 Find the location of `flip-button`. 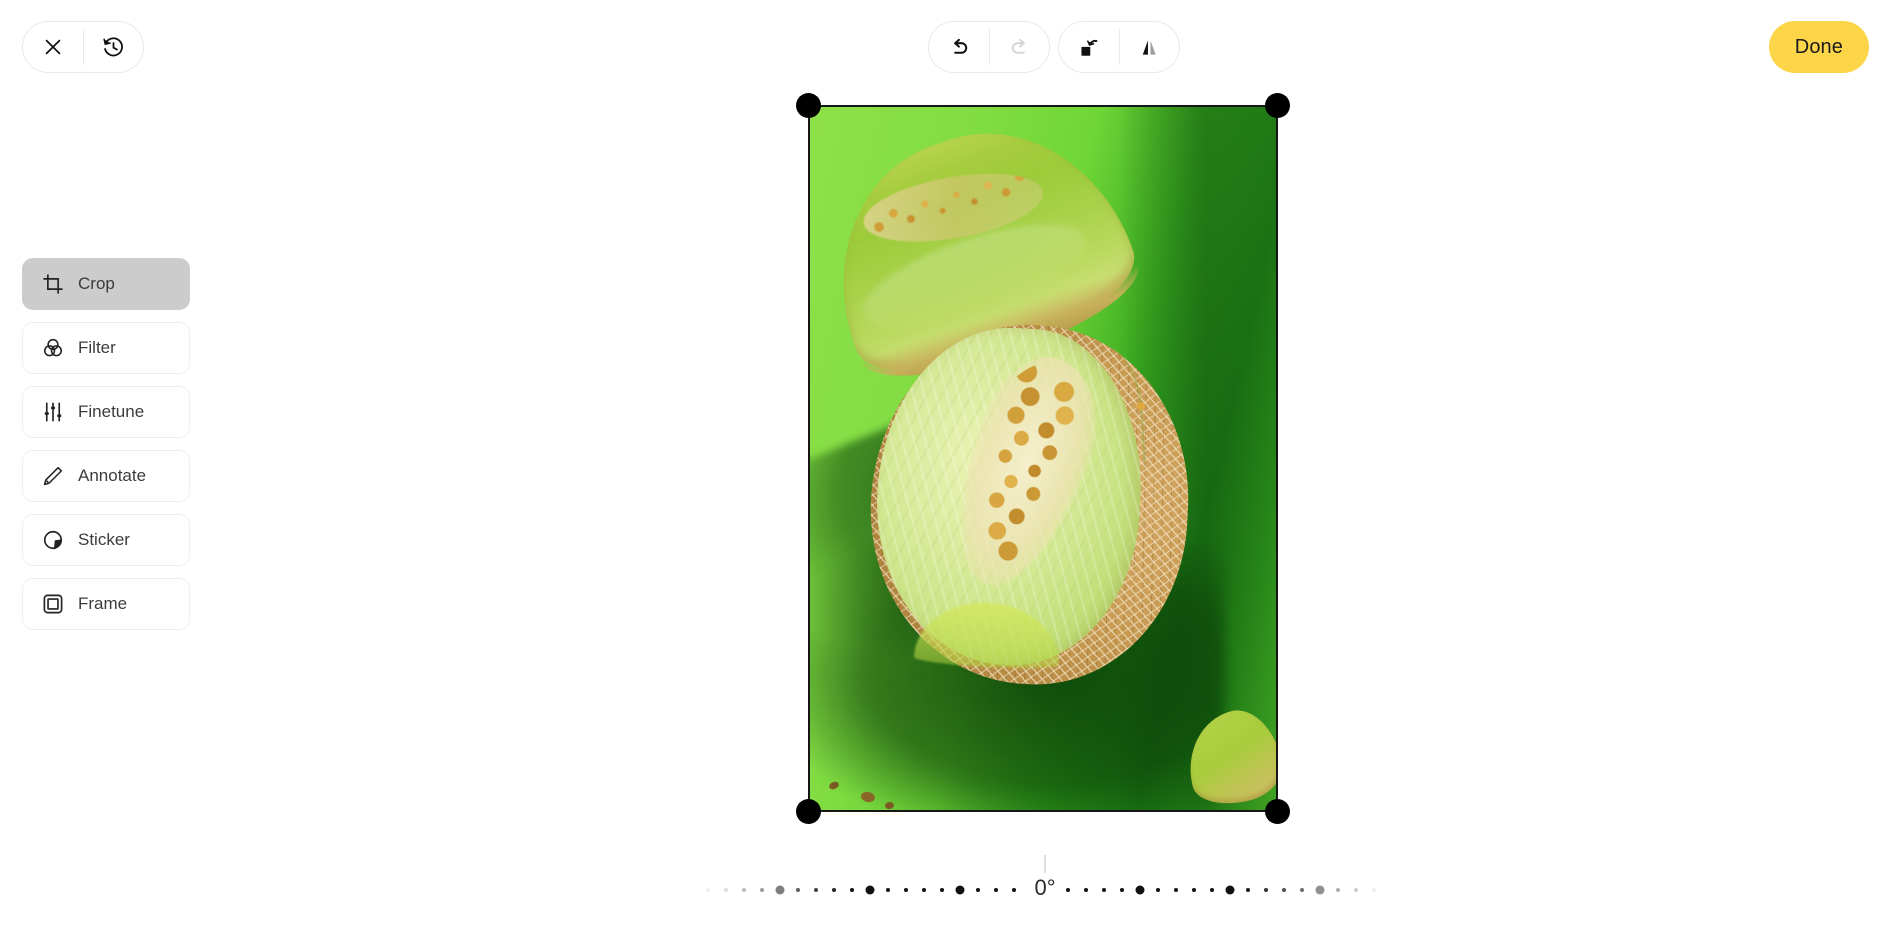

flip-button is located at coordinates (1149, 47).